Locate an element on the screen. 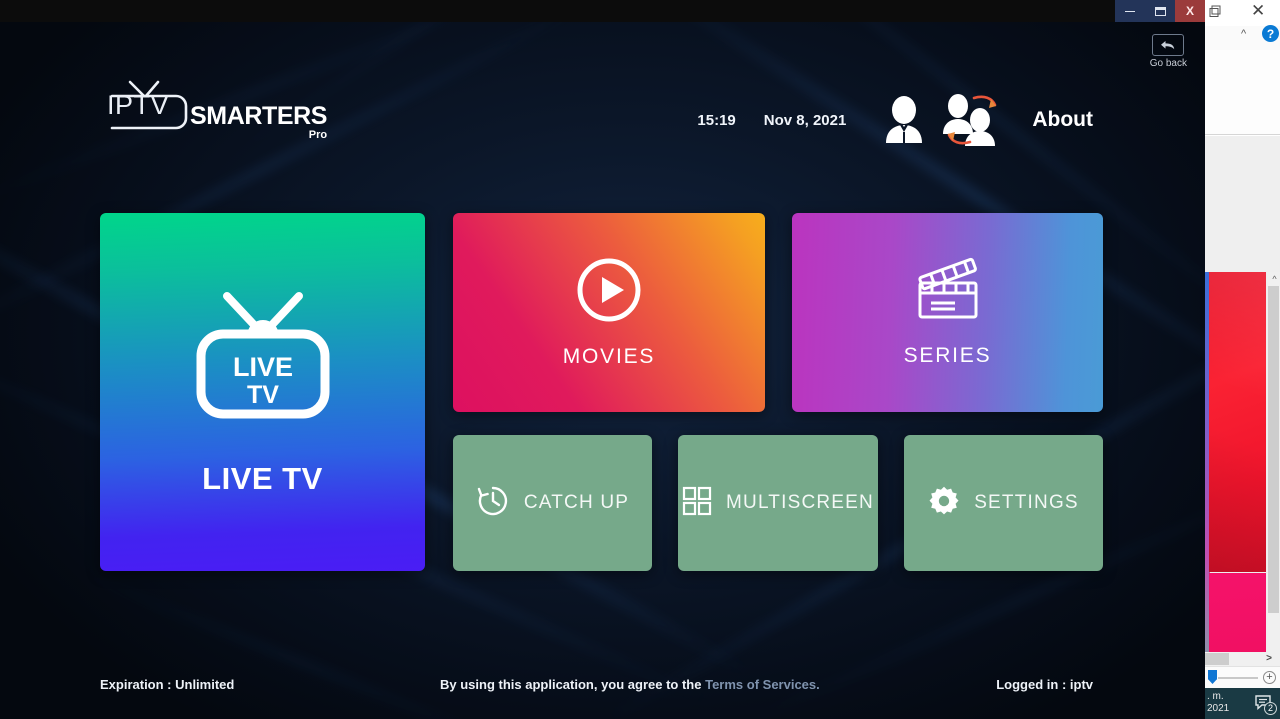  chat-notification-icon: 2 is located at coordinates (1265, 705).